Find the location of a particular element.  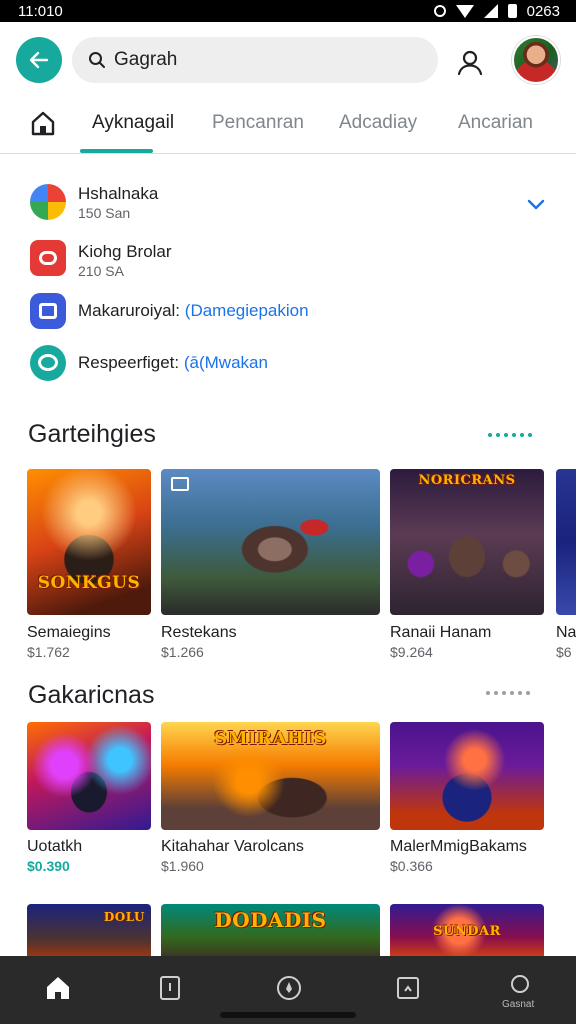

list-item: Respeerfiget: (ā(Mwakan is located at coordinates (288, 369).